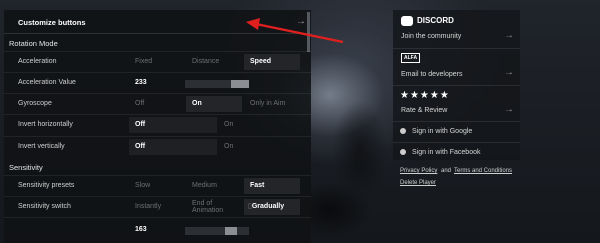  Describe the element at coordinates (253, 24) in the screenshot. I see `annotation-arrow-head` at that location.